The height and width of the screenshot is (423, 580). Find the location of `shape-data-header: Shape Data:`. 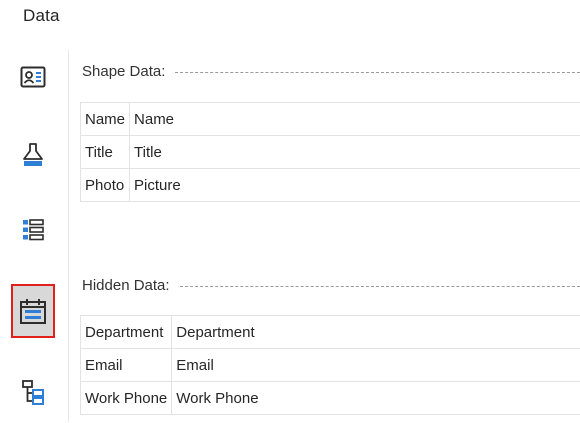

shape-data-header: Shape Data: is located at coordinates (331, 71).